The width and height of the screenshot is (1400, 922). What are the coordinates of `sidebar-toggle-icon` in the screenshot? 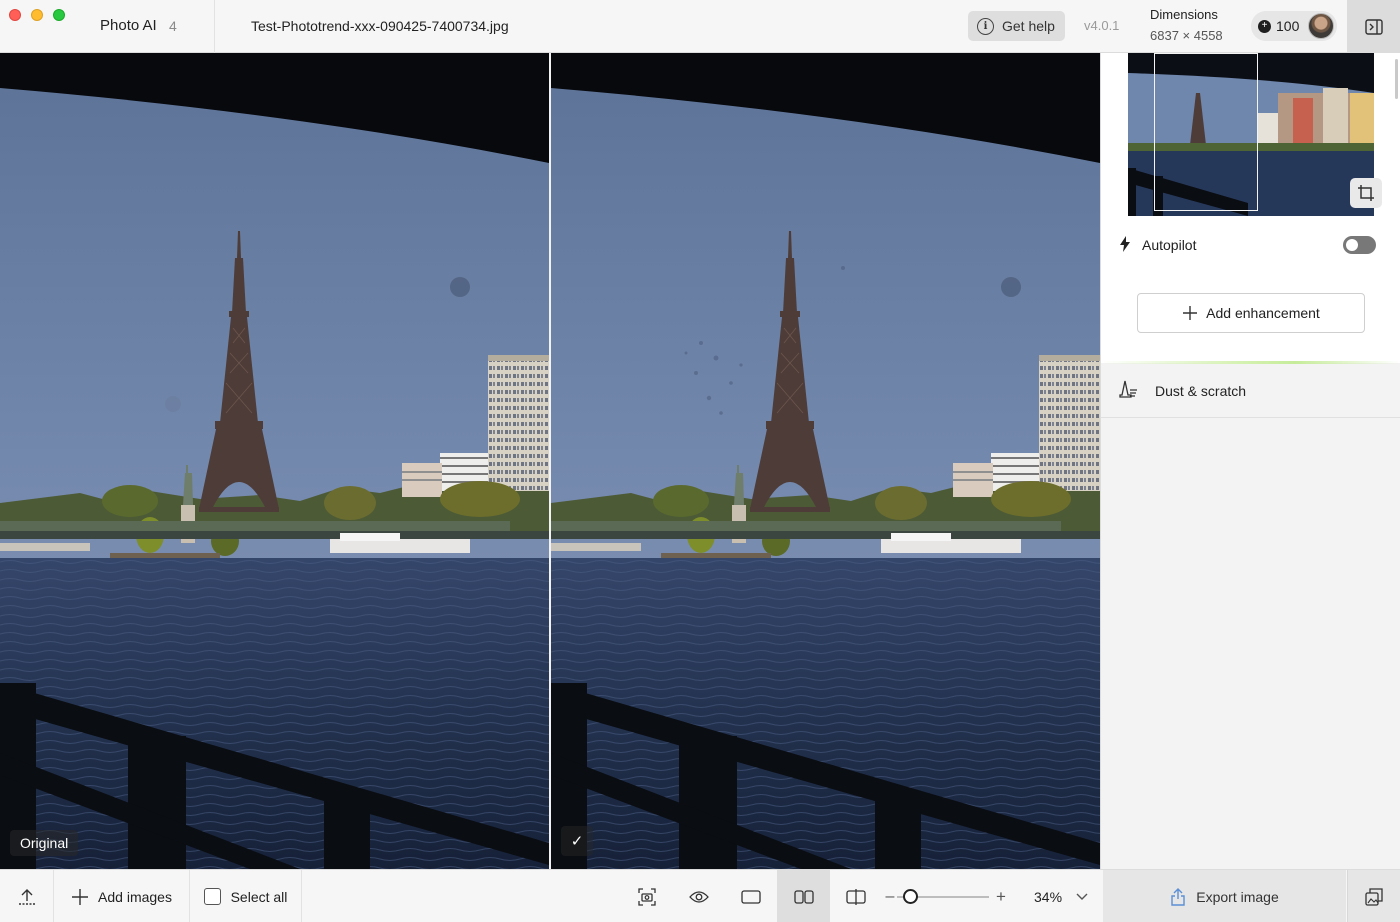 It's located at (1373, 26).